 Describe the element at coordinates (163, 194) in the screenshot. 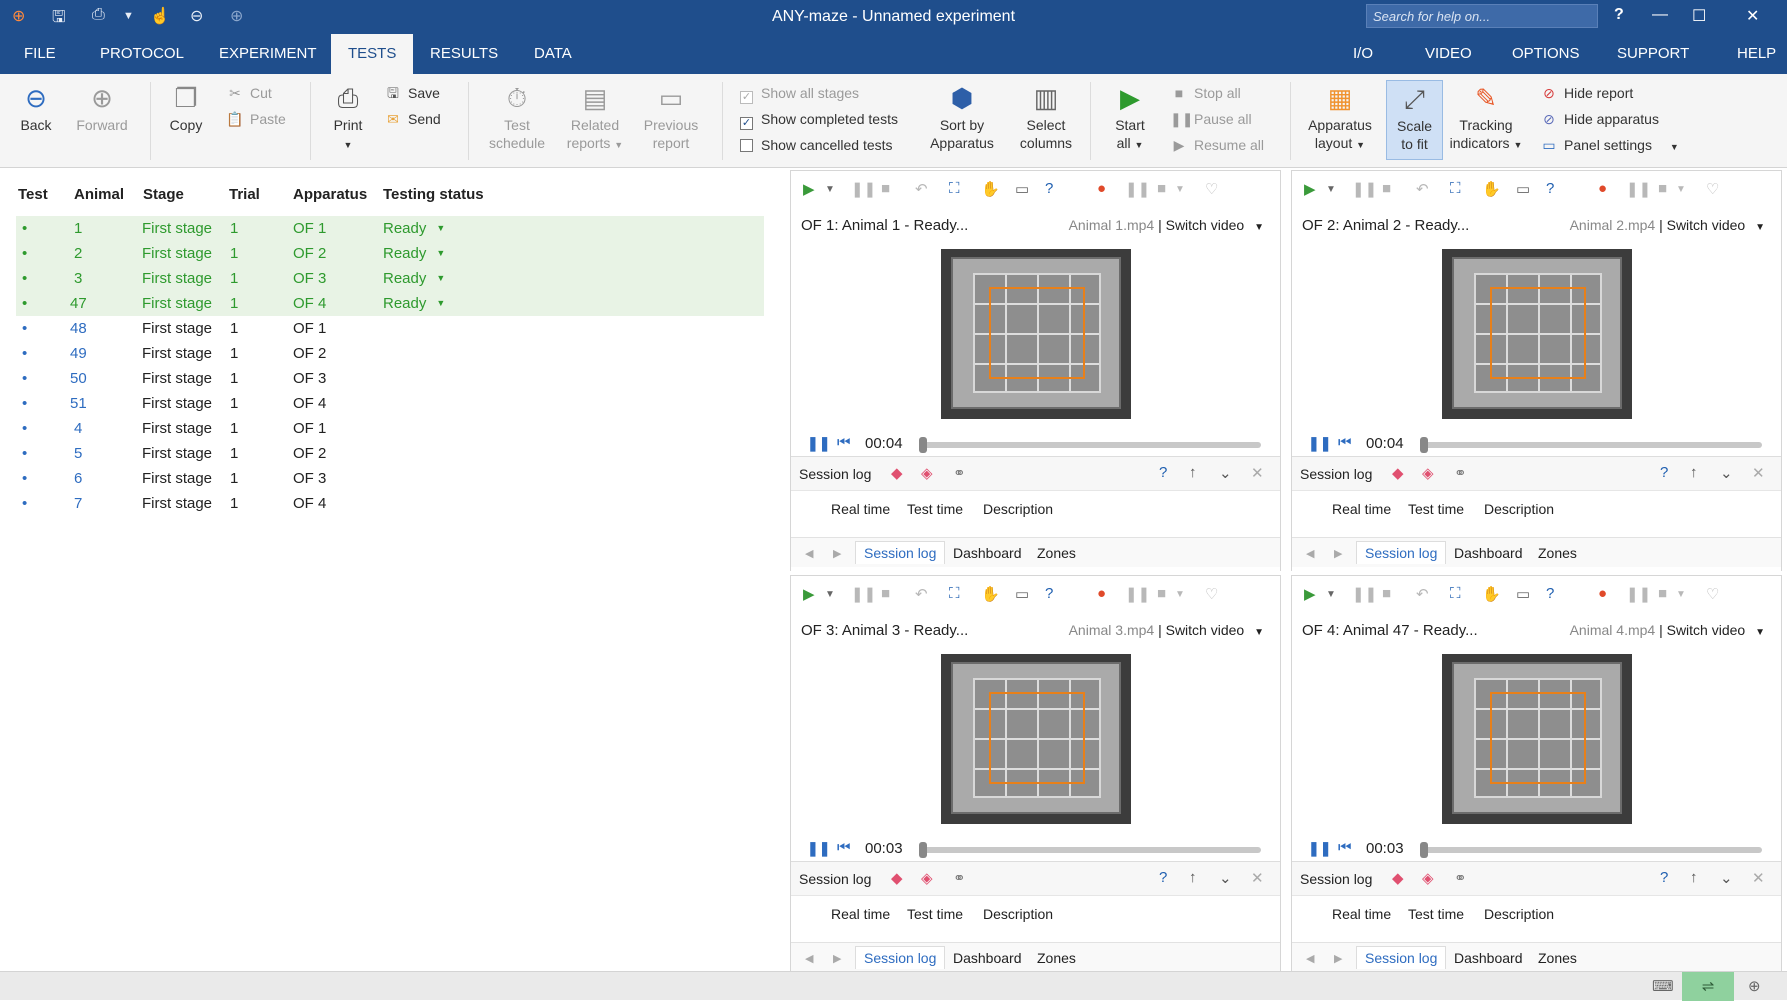

I see `column-header-stage: Stage` at that location.